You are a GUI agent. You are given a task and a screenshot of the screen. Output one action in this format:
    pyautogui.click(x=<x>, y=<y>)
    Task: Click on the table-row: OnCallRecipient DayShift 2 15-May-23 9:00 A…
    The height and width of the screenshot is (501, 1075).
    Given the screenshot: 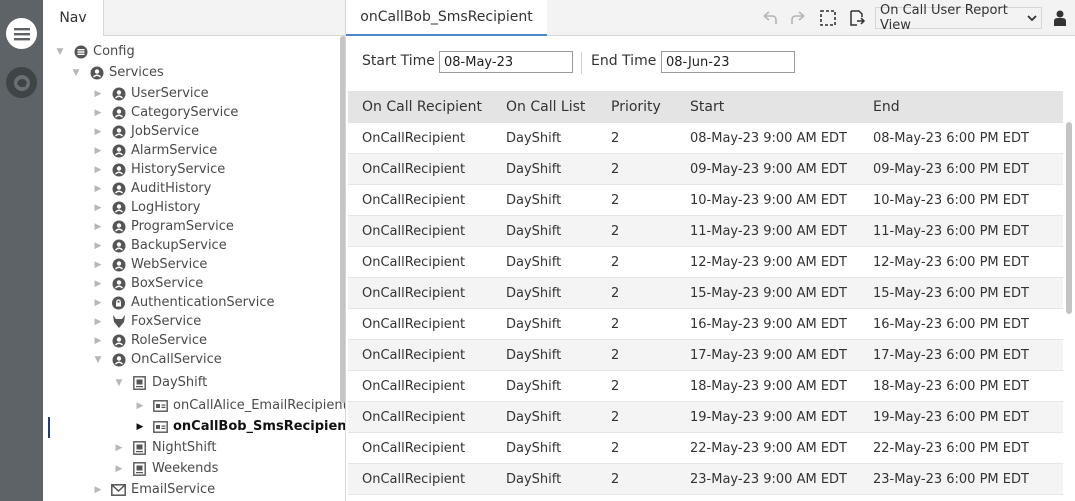 What is the action you would take?
    pyautogui.click(x=705, y=293)
    